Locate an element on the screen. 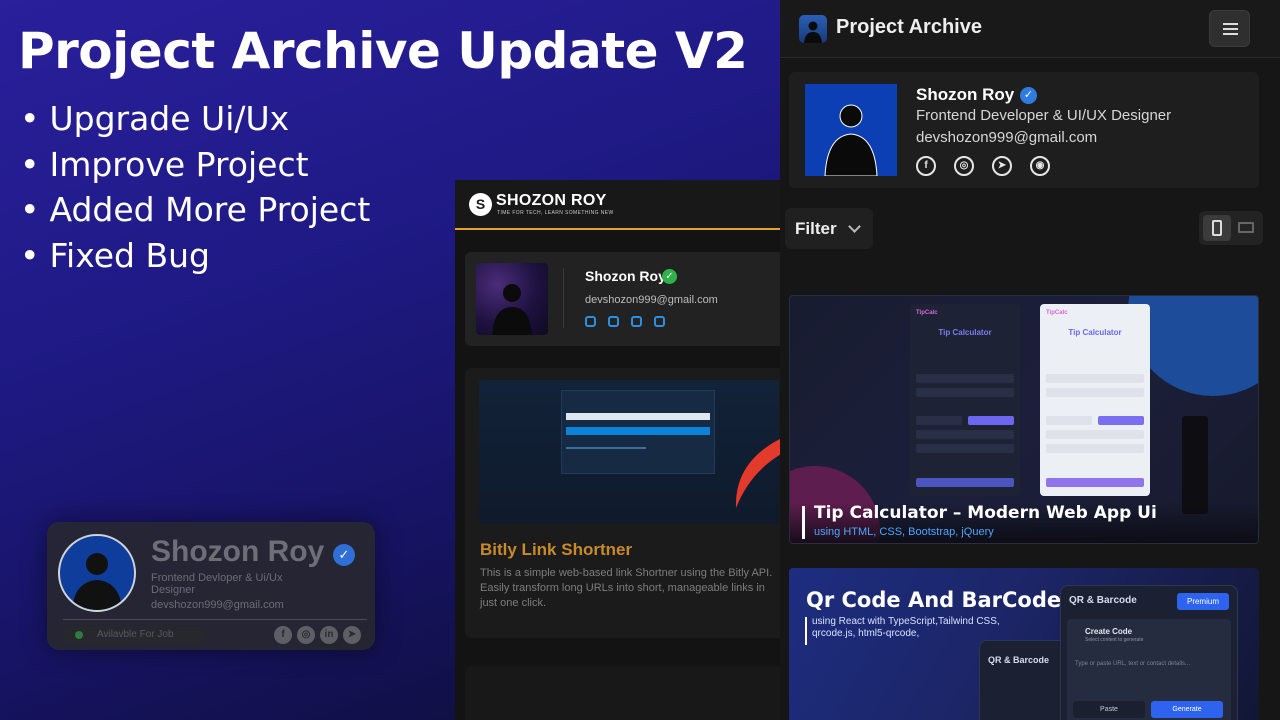 The width and height of the screenshot is (1280, 720). feature-item: Upgrade Ui/Ux is located at coordinates (195, 119).